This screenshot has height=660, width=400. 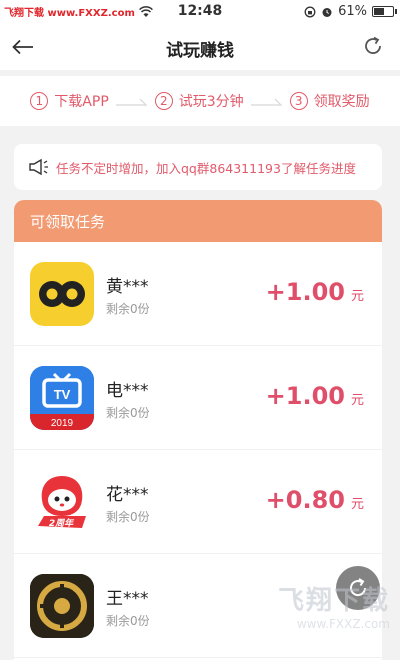 What do you see at coordinates (198, 398) in the screenshot?
I see `task-row: TV 2019 电*** 剩余0份 +1.00 元` at bounding box center [198, 398].